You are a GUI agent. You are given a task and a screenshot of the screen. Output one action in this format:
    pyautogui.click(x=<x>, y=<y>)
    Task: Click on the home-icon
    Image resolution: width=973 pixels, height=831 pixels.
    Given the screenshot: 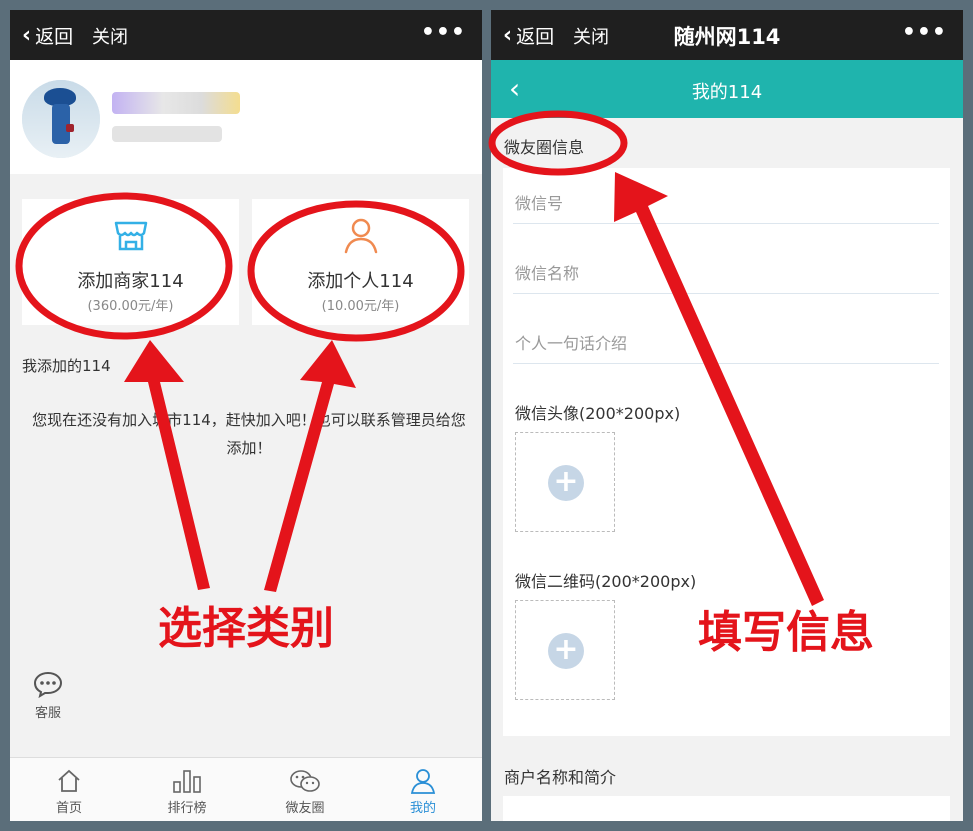 What is the action you would take?
    pyautogui.click(x=69, y=780)
    